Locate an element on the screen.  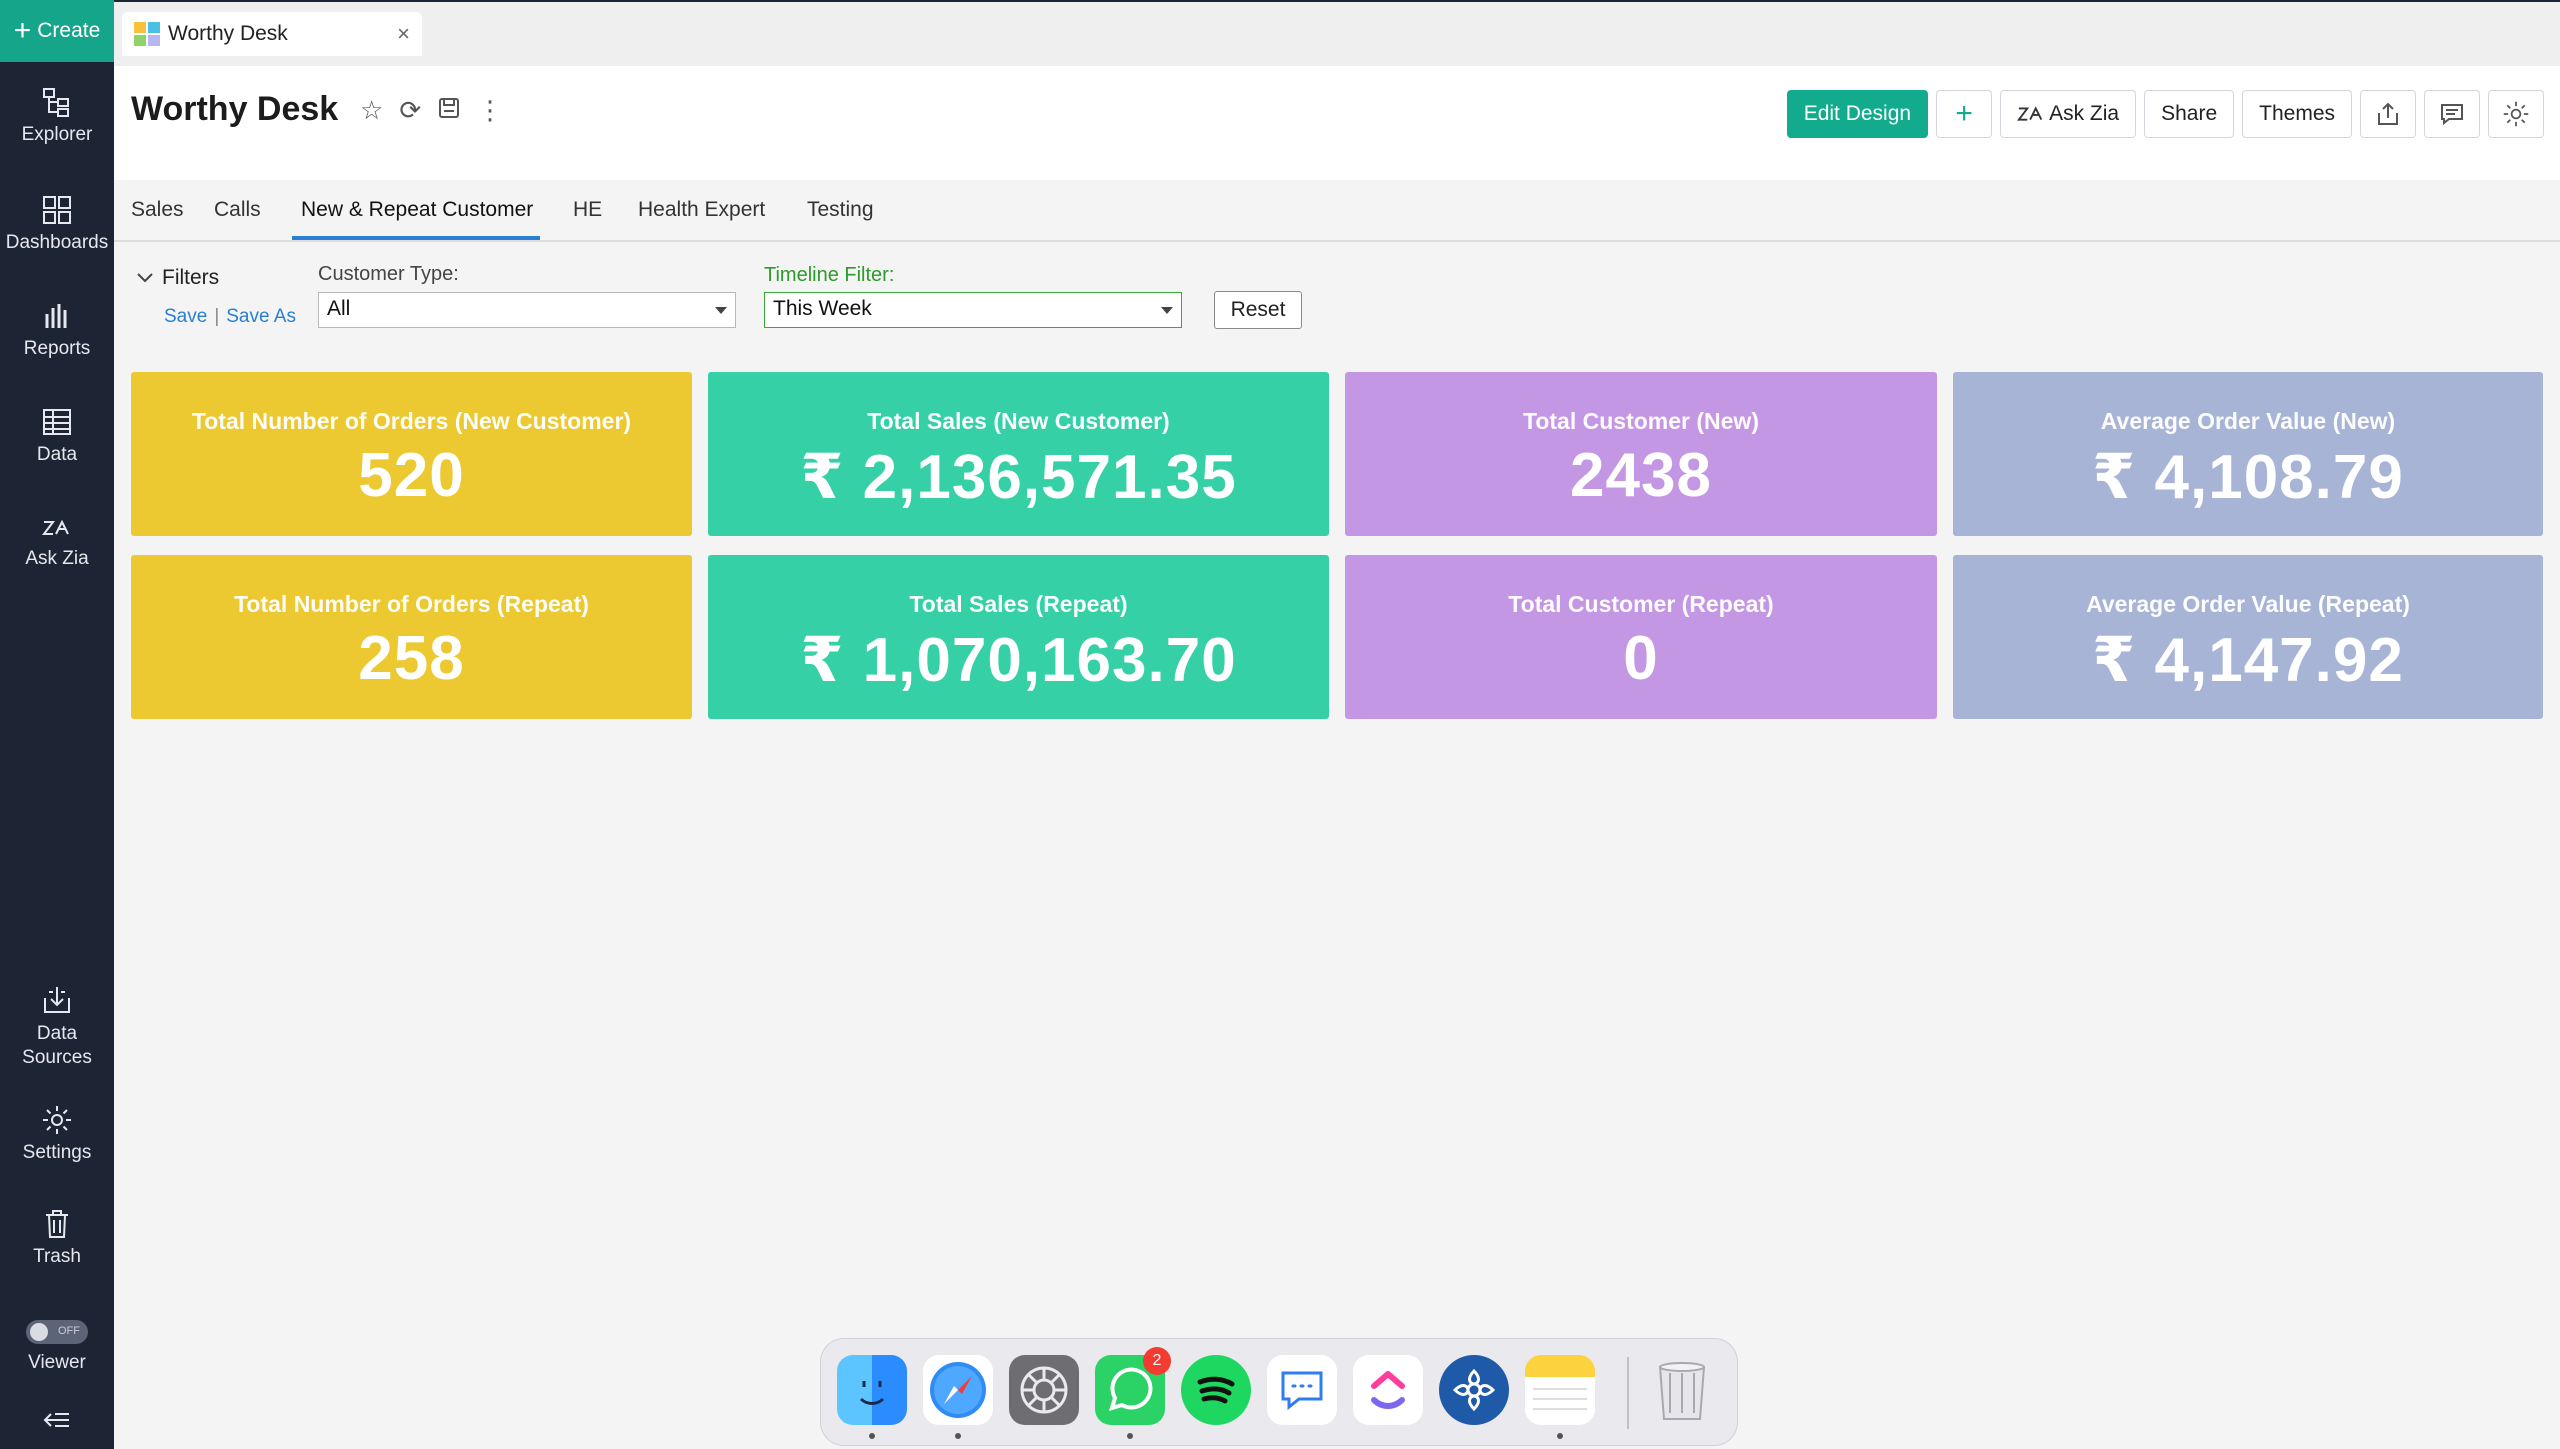
perplexity-icon is located at coordinates (1474, 1390).